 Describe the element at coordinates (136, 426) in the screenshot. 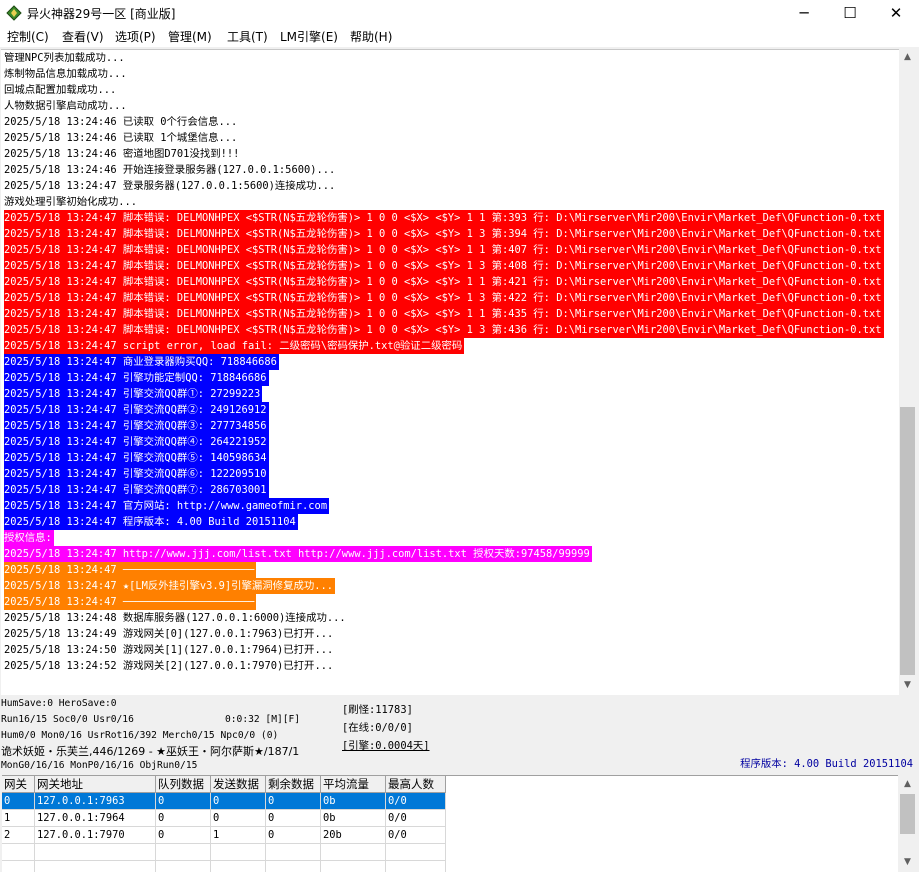

I see `log-line-text: 2025/5/18 13:24:47 引擎交流QQ群③: 277734856` at that location.